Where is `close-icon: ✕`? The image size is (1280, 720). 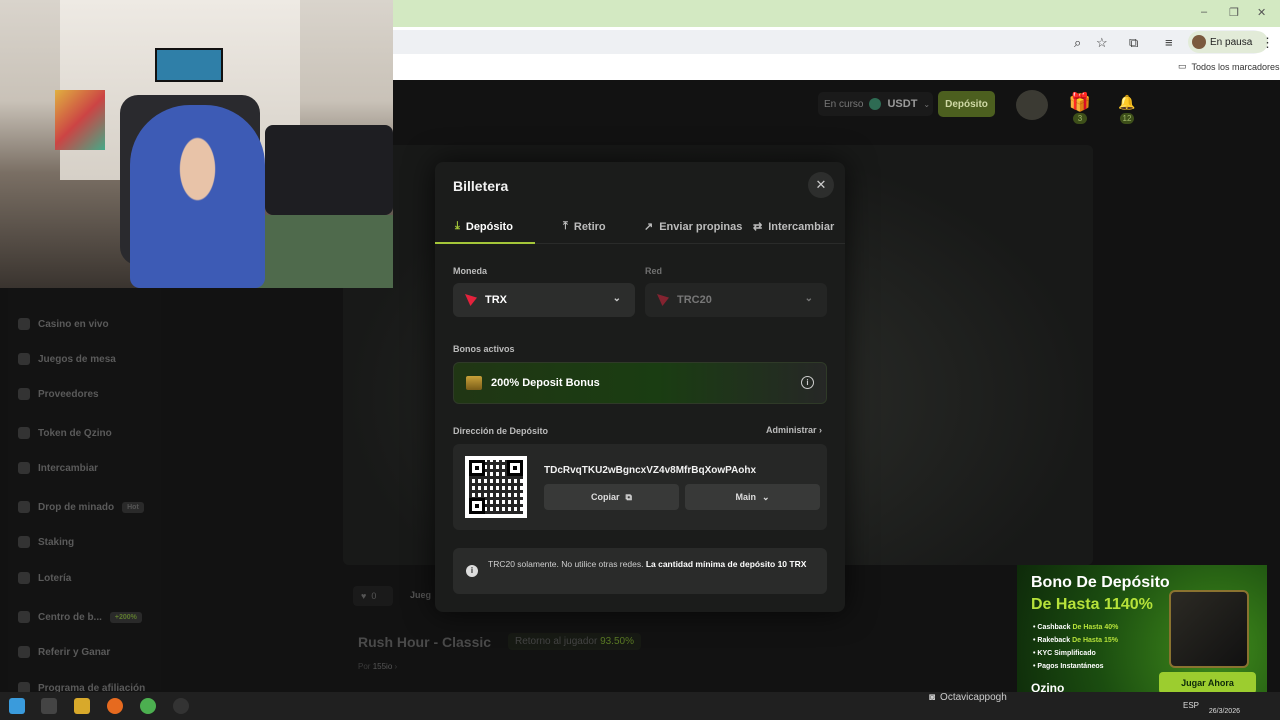 close-icon: ✕ is located at coordinates (821, 185).